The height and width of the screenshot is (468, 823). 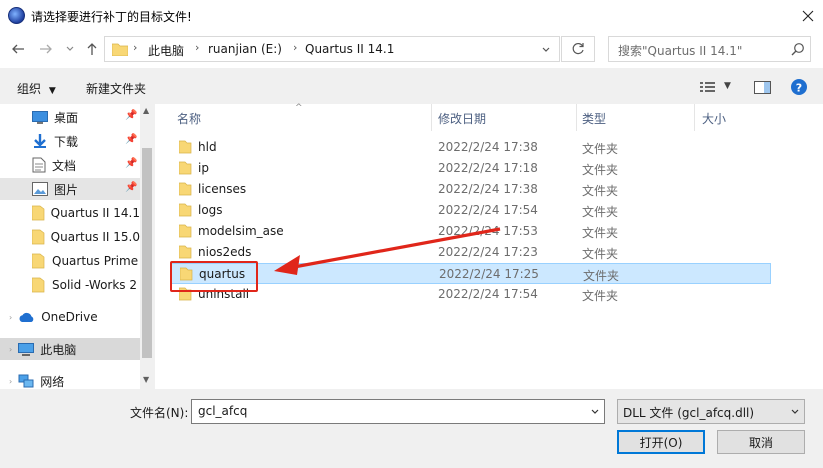 I want to click on organize-menu: 组织 ▼, so click(x=36, y=88).